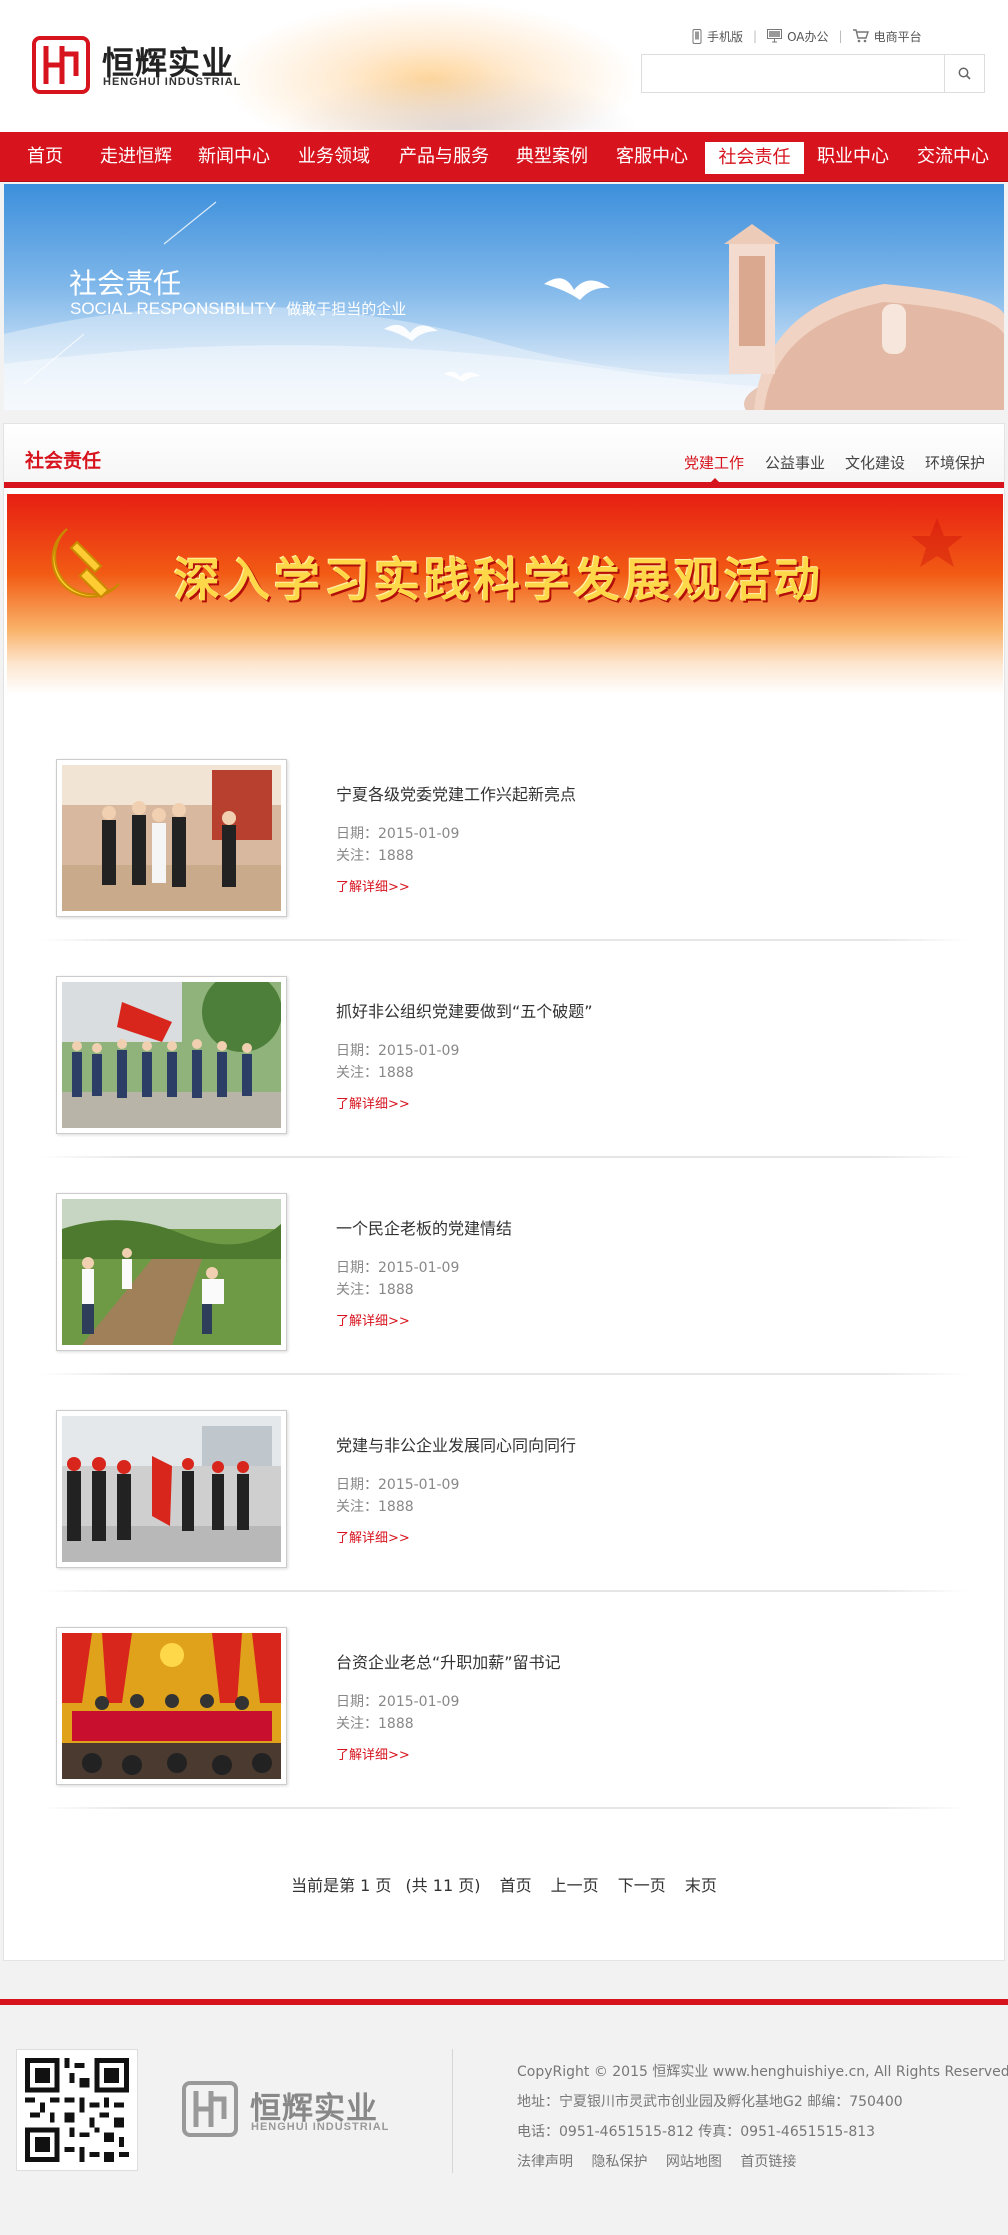 This screenshot has width=1008, height=2235. Describe the element at coordinates (136, 157) in the screenshot. I see `nav-item-about: 走进恒辉` at that location.